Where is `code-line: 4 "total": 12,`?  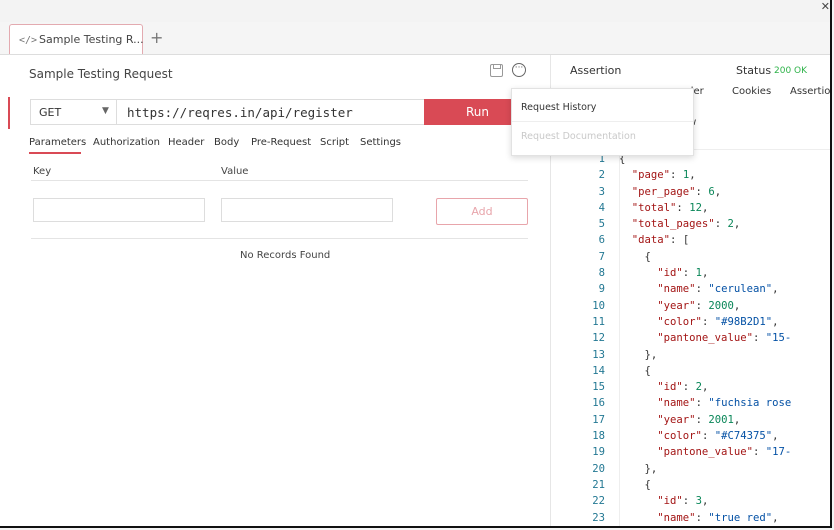 code-line: 4 "total": 12, is located at coordinates (684, 208).